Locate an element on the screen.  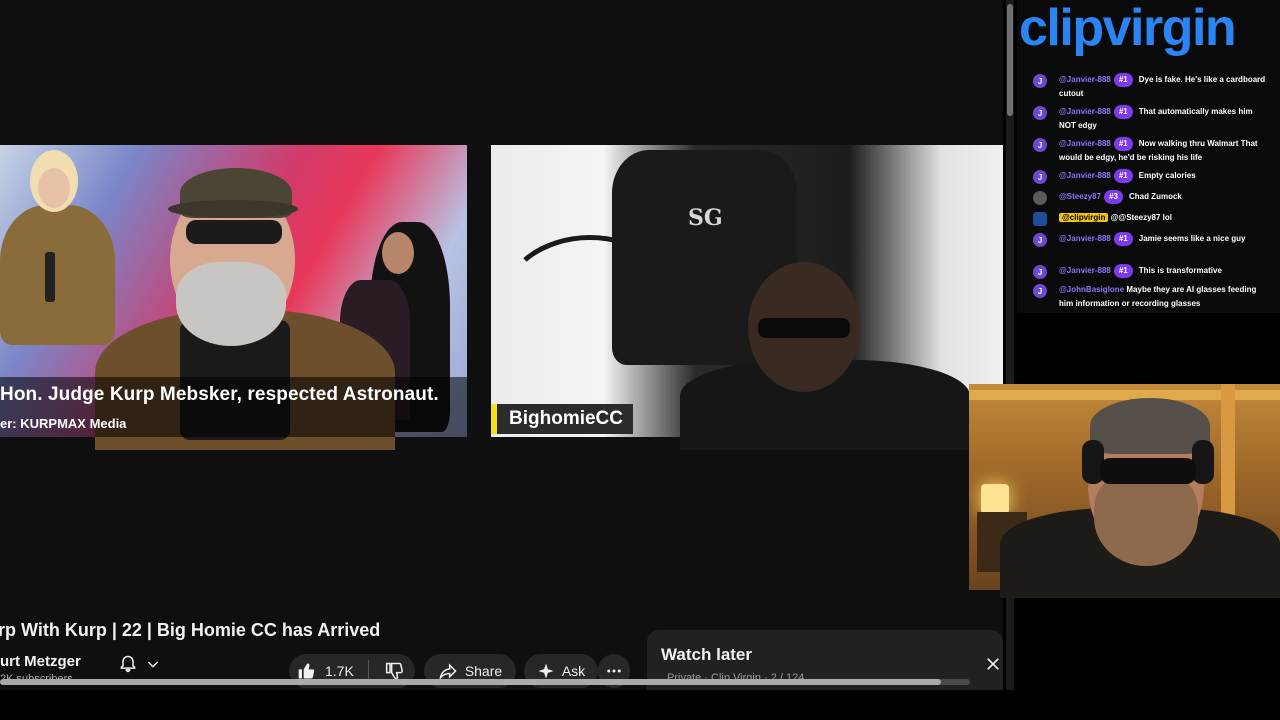
microphone is located at coordinates (50, 277).